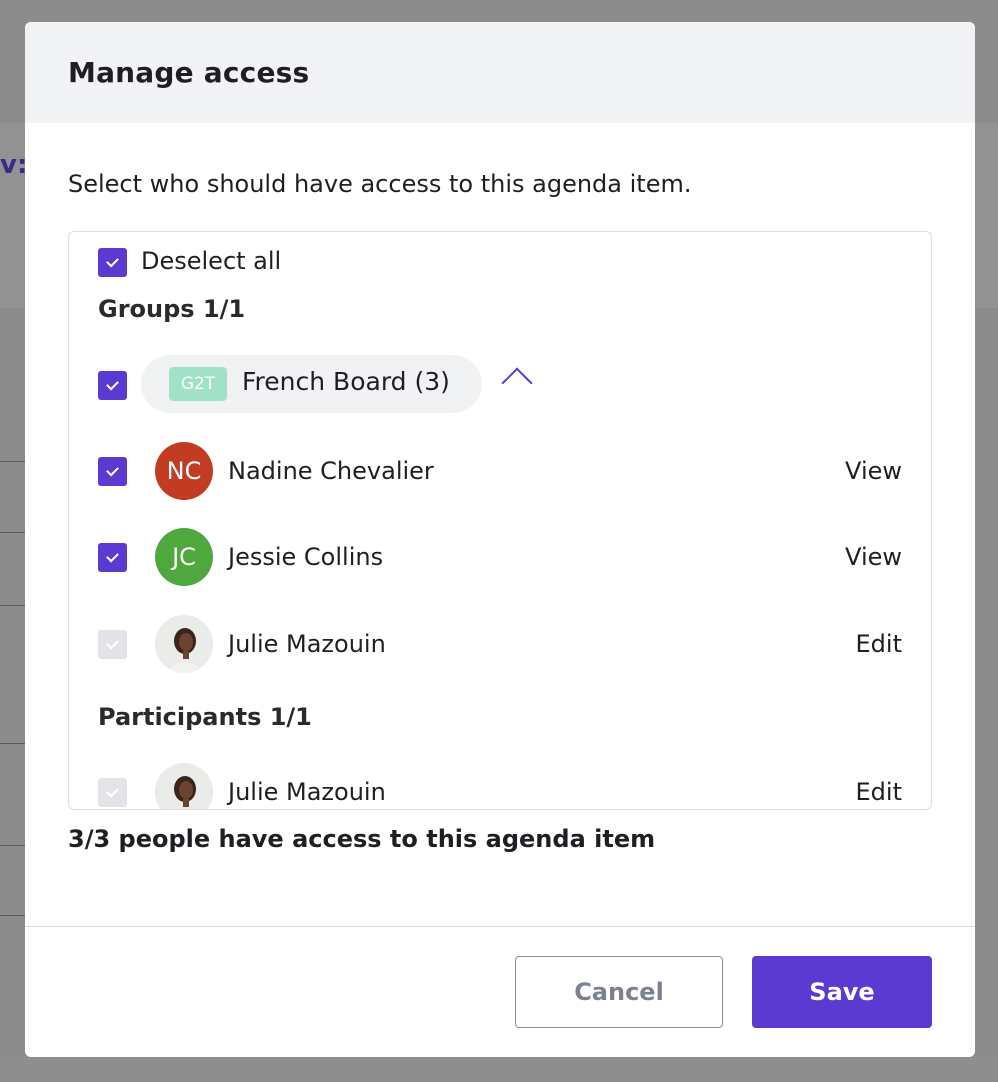 The width and height of the screenshot is (998, 1082). What do you see at coordinates (198, 384) in the screenshot?
I see `group-badge: G2T` at bounding box center [198, 384].